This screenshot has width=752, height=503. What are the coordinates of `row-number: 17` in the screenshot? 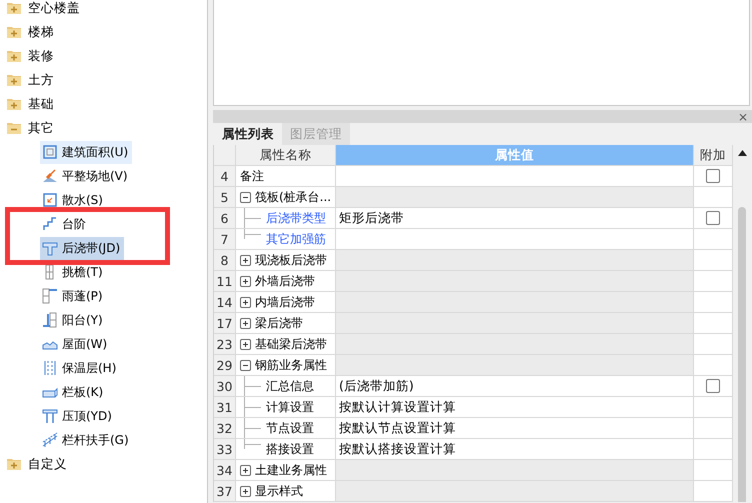 It's located at (225, 323).